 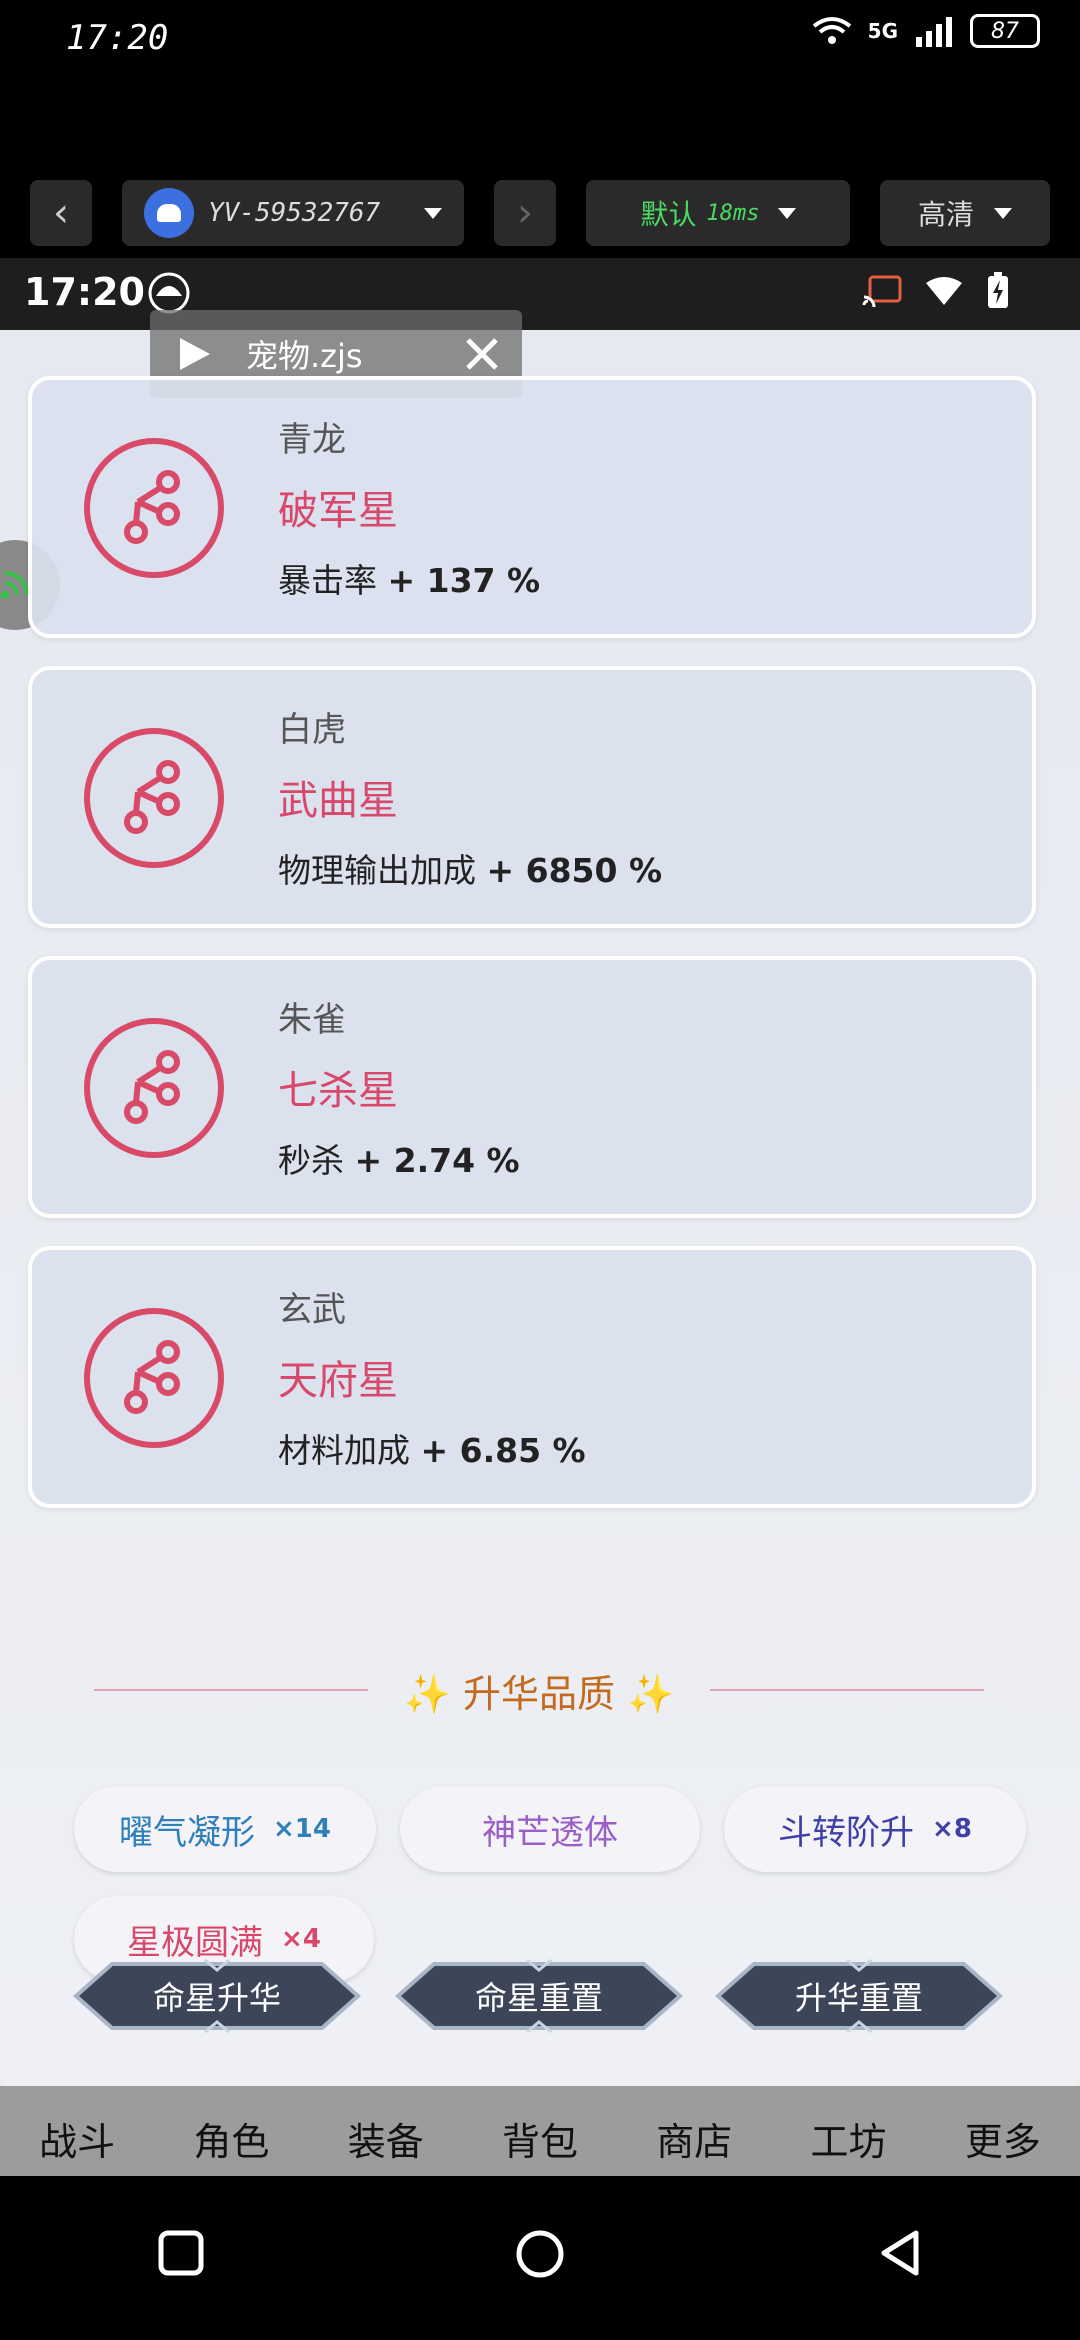 I want to click on android-icon, so click(x=169, y=213).